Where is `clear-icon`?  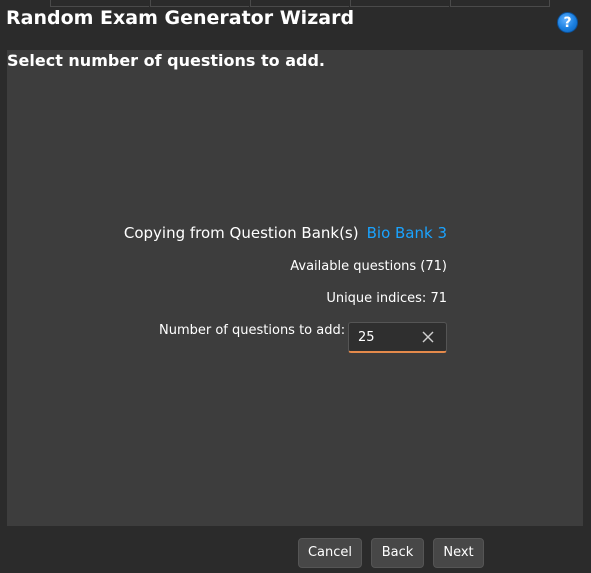 clear-icon is located at coordinates (428, 337).